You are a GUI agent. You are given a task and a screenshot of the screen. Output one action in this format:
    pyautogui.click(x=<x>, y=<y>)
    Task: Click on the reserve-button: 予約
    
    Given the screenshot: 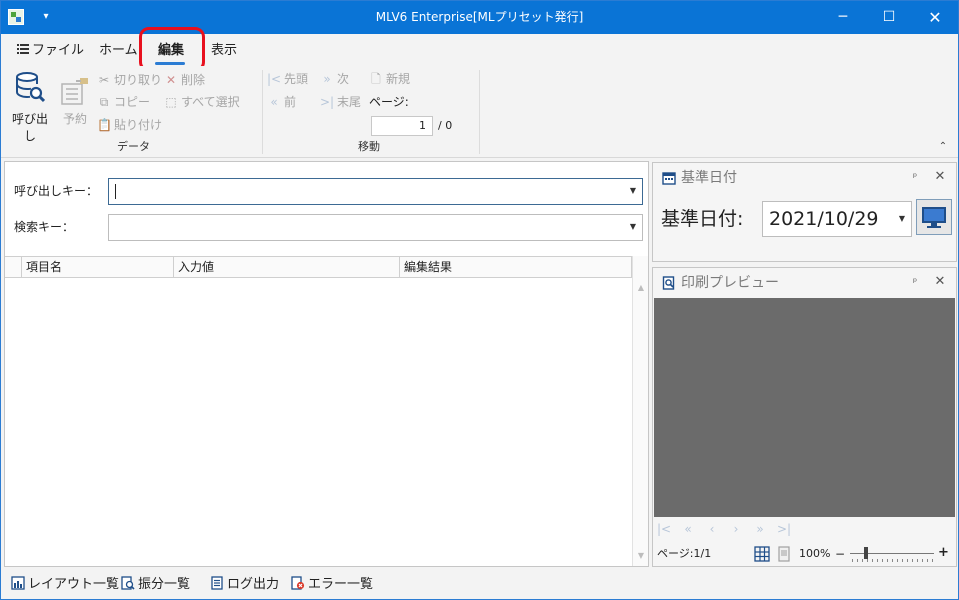 What is the action you would take?
    pyautogui.click(x=75, y=100)
    